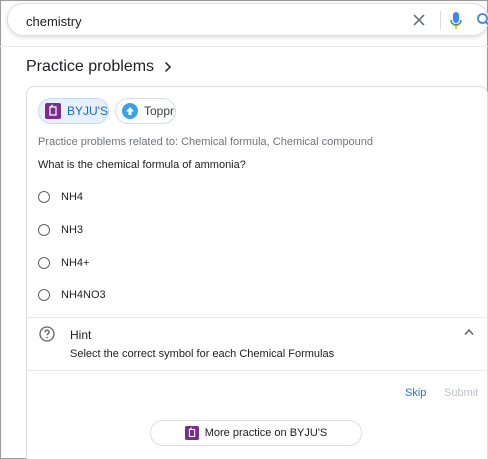 This screenshot has height=459, width=488. I want to click on source-chip-toppr: Toppr, so click(145, 111).